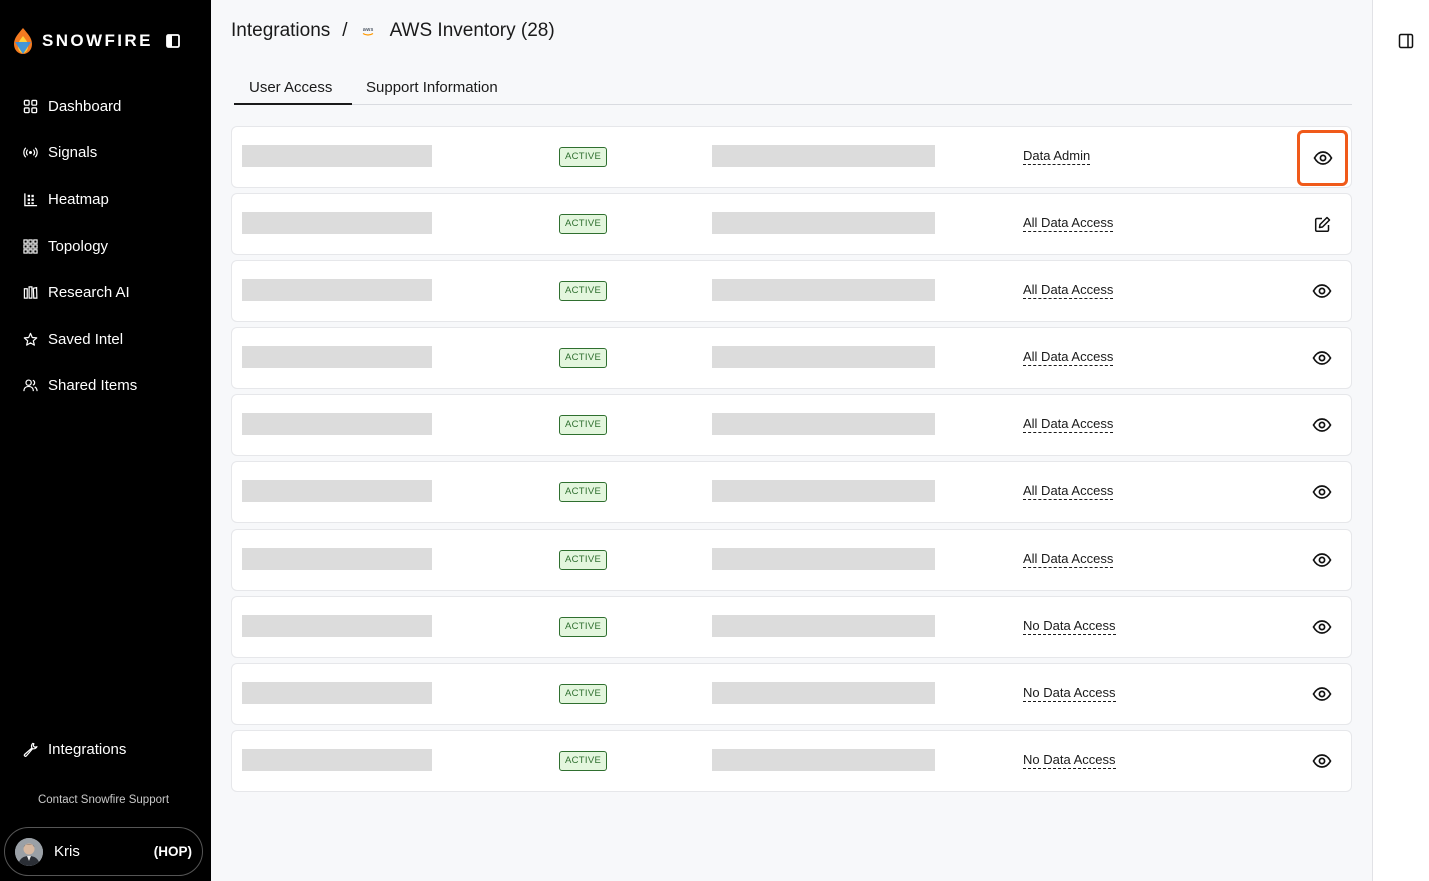 Image resolution: width=1429 pixels, height=881 pixels. What do you see at coordinates (105, 246) in the screenshot?
I see `sidebar-item-topology: Topology` at bounding box center [105, 246].